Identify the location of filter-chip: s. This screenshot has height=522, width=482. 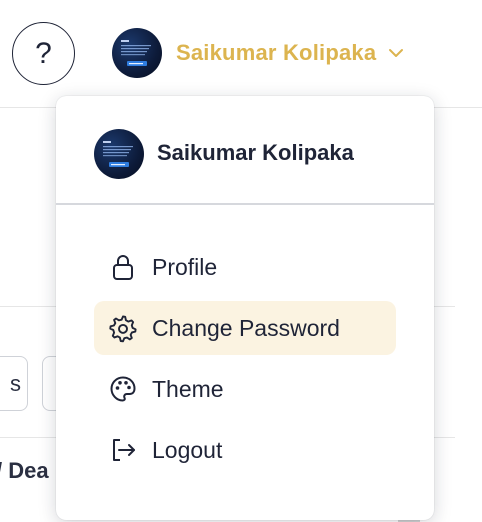
(14, 383).